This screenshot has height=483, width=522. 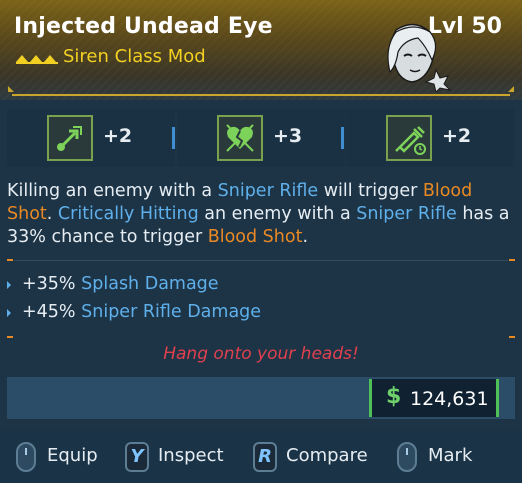 I want to click on keyword-critically-hitting: Critically Hitting, so click(x=128, y=214).